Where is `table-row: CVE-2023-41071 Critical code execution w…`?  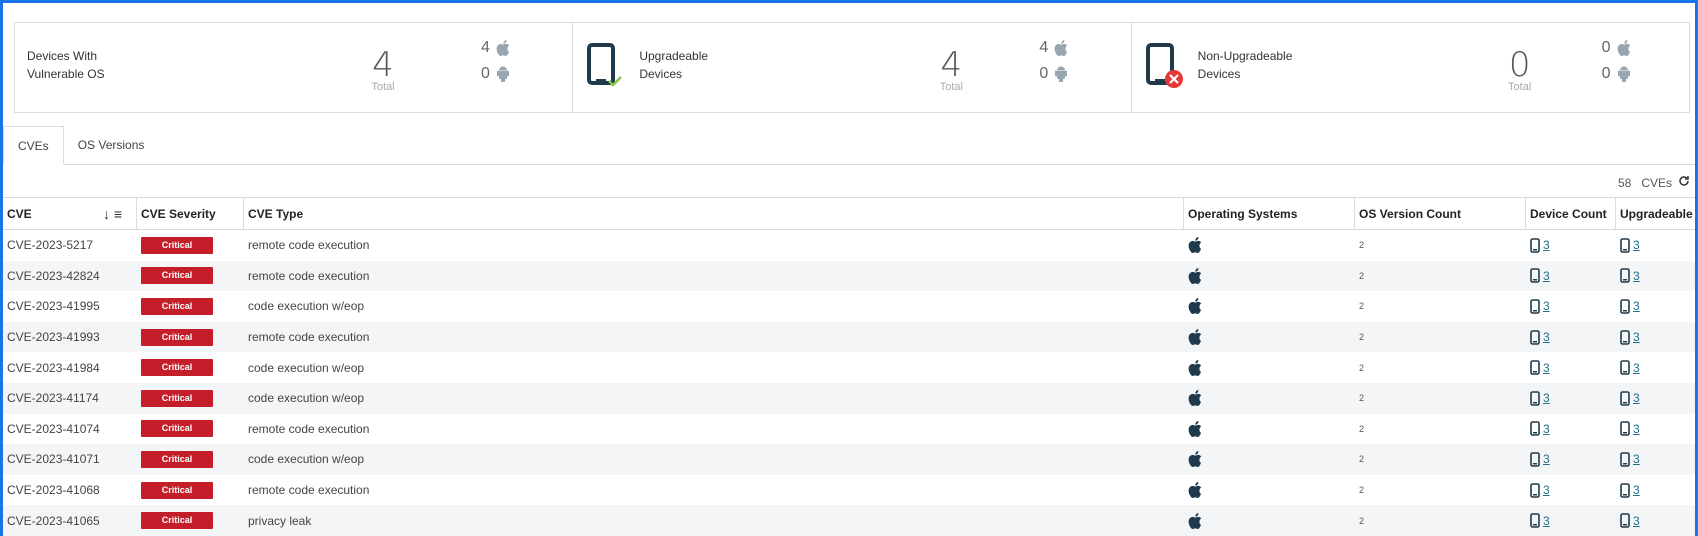 table-row: CVE-2023-41071 Critical code execution w… is located at coordinates (849, 459).